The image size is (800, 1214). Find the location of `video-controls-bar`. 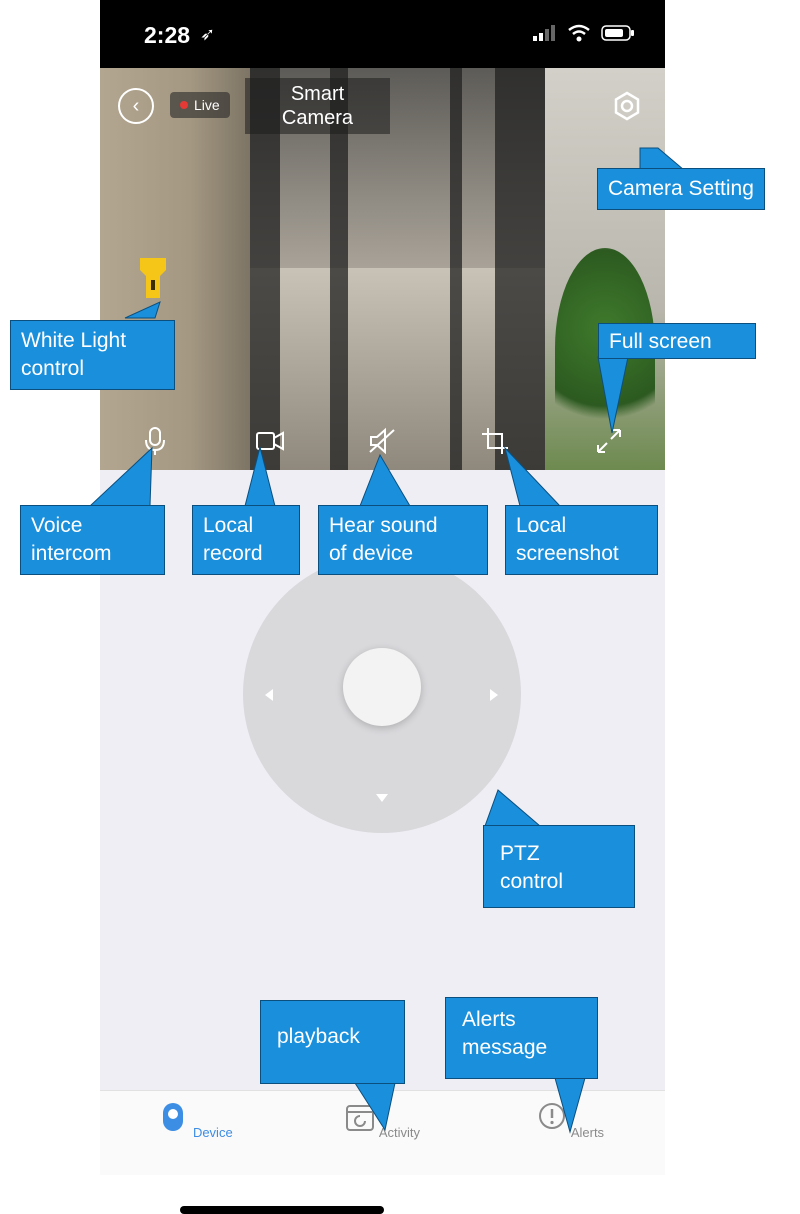

video-controls-bar is located at coordinates (382, 440).